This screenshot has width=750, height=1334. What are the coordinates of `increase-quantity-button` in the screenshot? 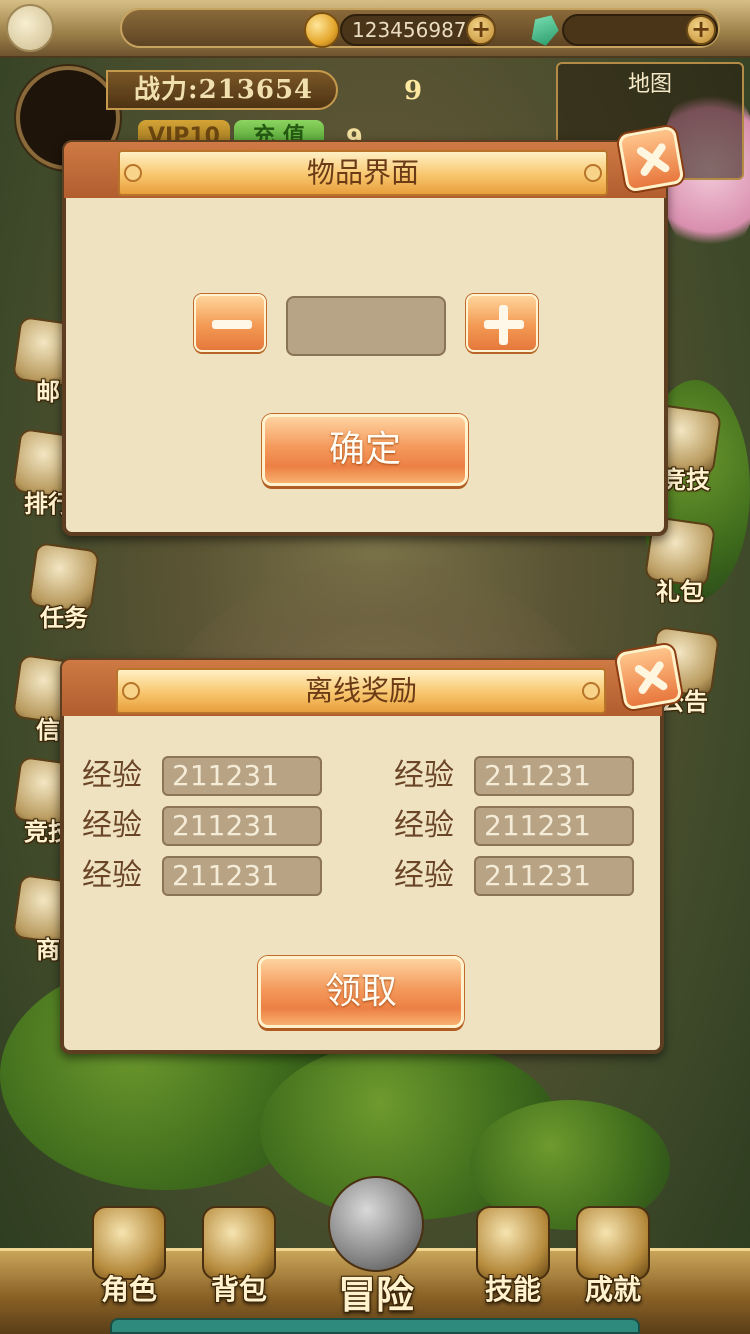 It's located at (502, 323).